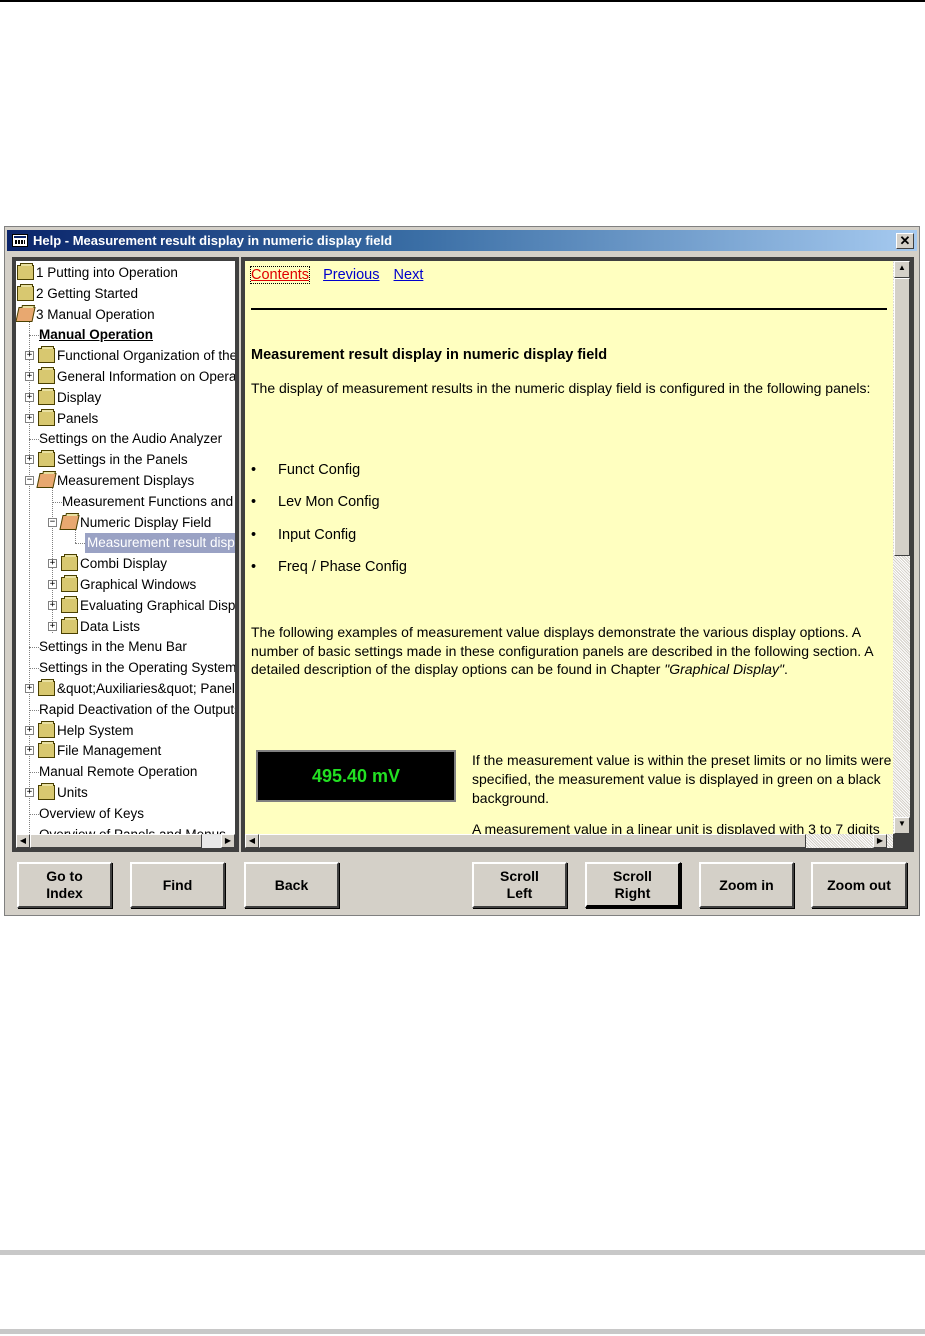 The image size is (925, 1336). Describe the element at coordinates (96, 335) in the screenshot. I see `toc-item-label: Manual Operation` at that location.